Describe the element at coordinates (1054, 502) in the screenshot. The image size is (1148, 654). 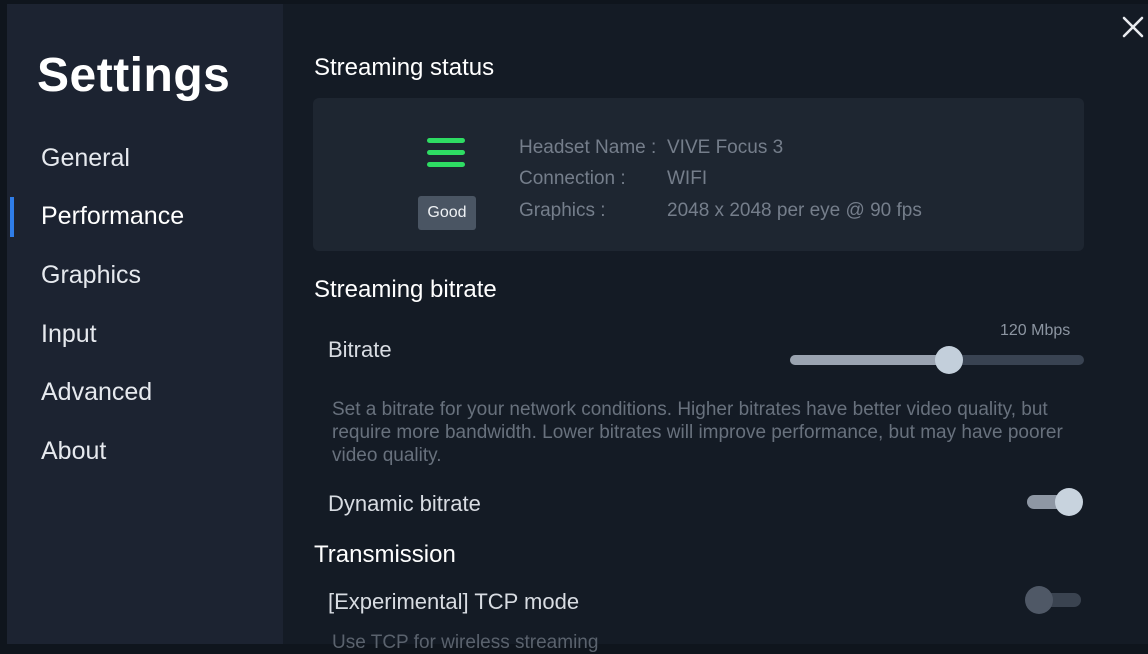
I see `dynamic-bitrate-toggle` at that location.